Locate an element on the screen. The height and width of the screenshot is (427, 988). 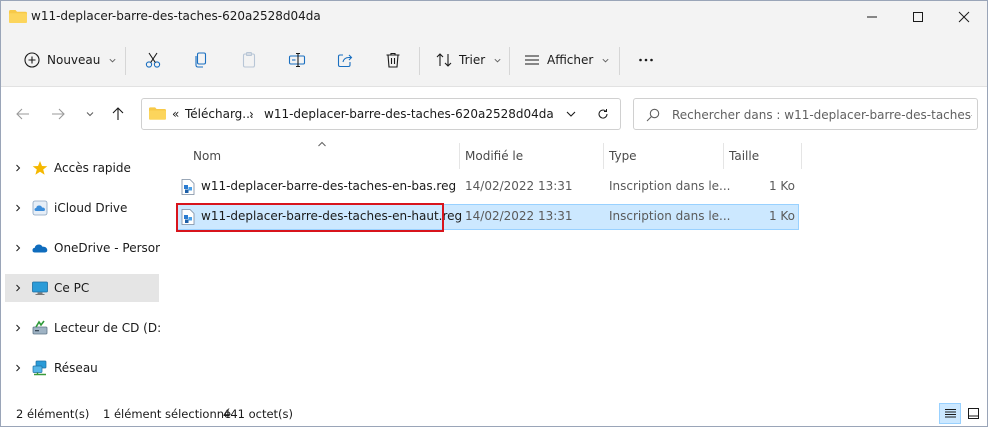
column-header-size: Taille is located at coordinates (762, 156).